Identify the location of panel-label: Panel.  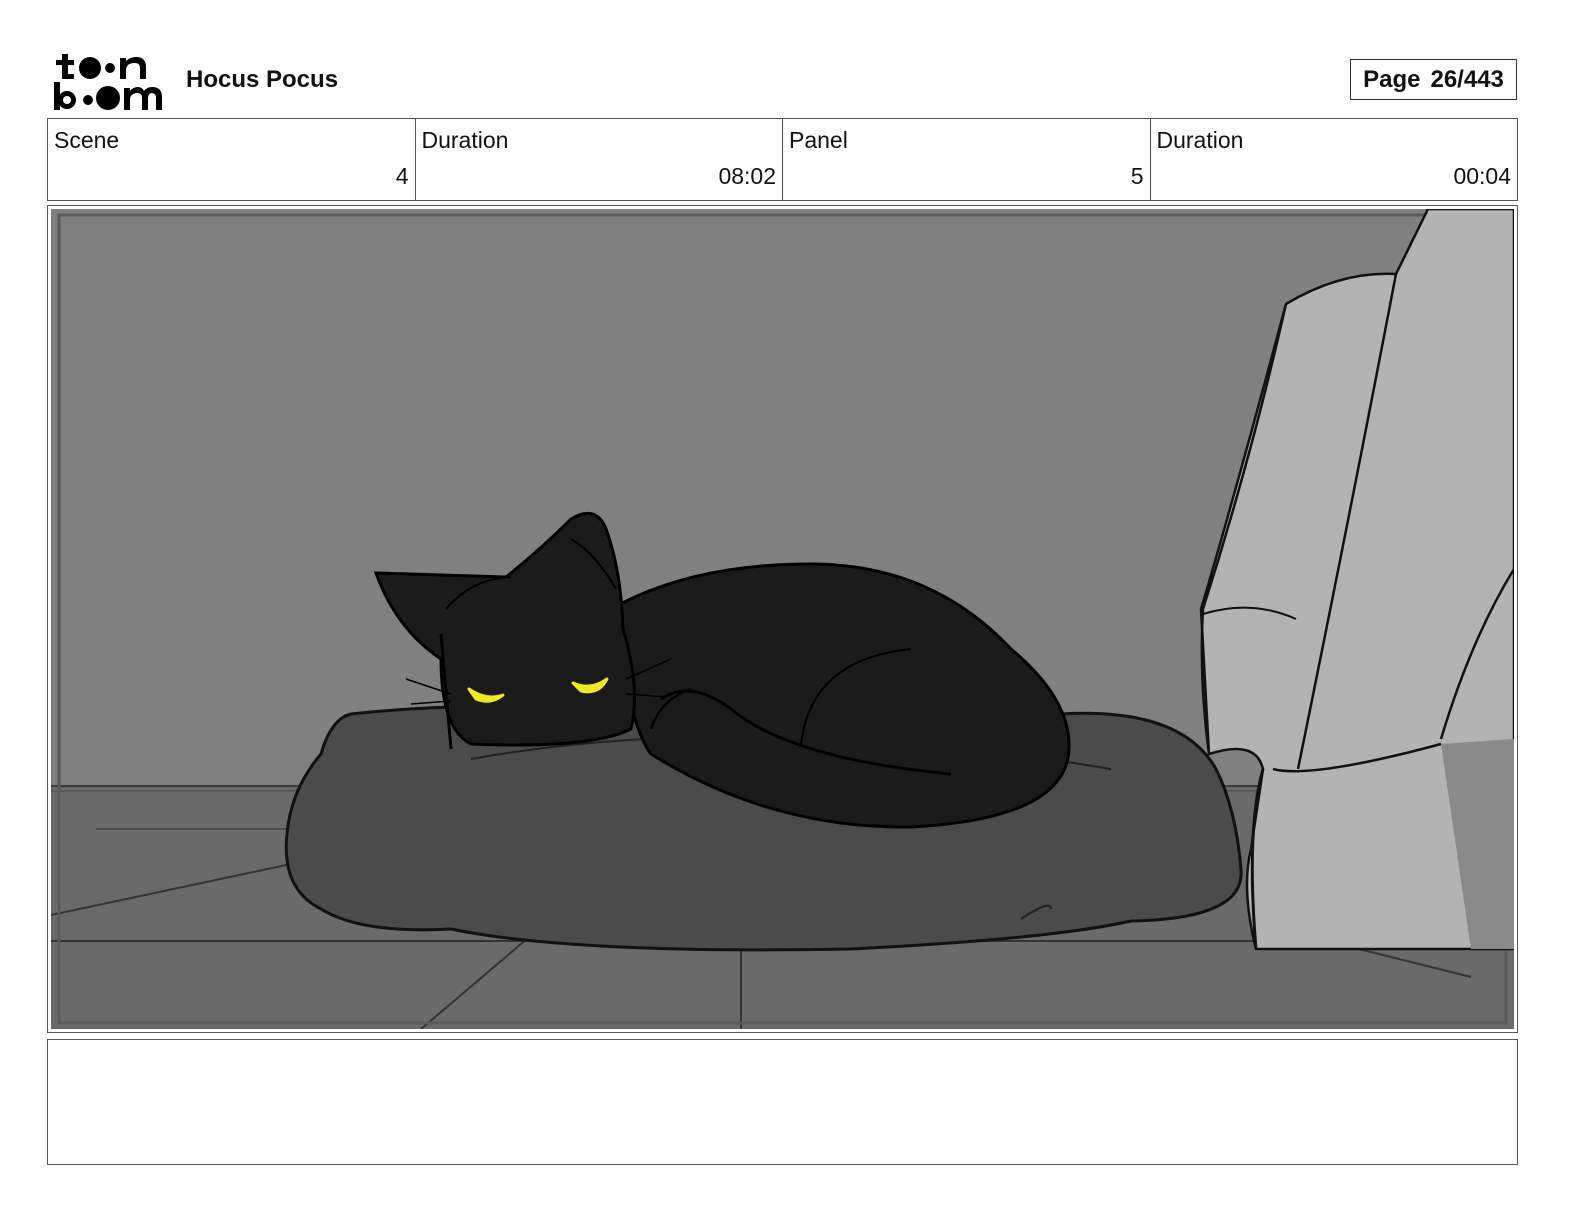
(818, 140).